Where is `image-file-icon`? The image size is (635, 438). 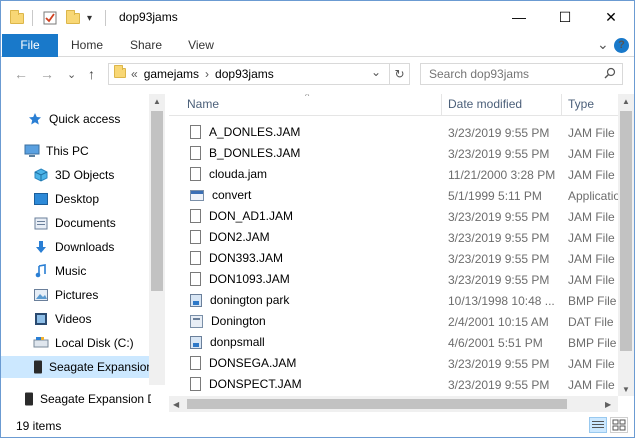 image-file-icon is located at coordinates (196, 342).